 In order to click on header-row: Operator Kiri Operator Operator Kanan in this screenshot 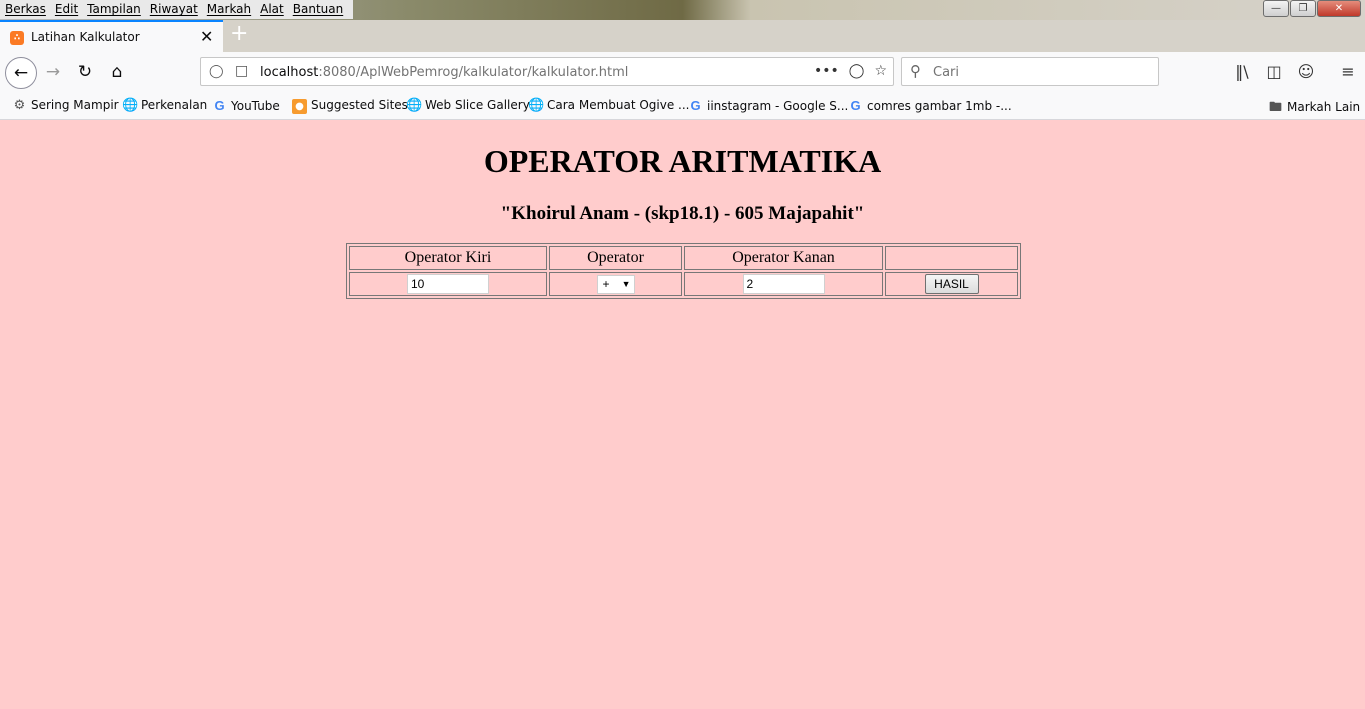, I will do `click(683, 258)`.